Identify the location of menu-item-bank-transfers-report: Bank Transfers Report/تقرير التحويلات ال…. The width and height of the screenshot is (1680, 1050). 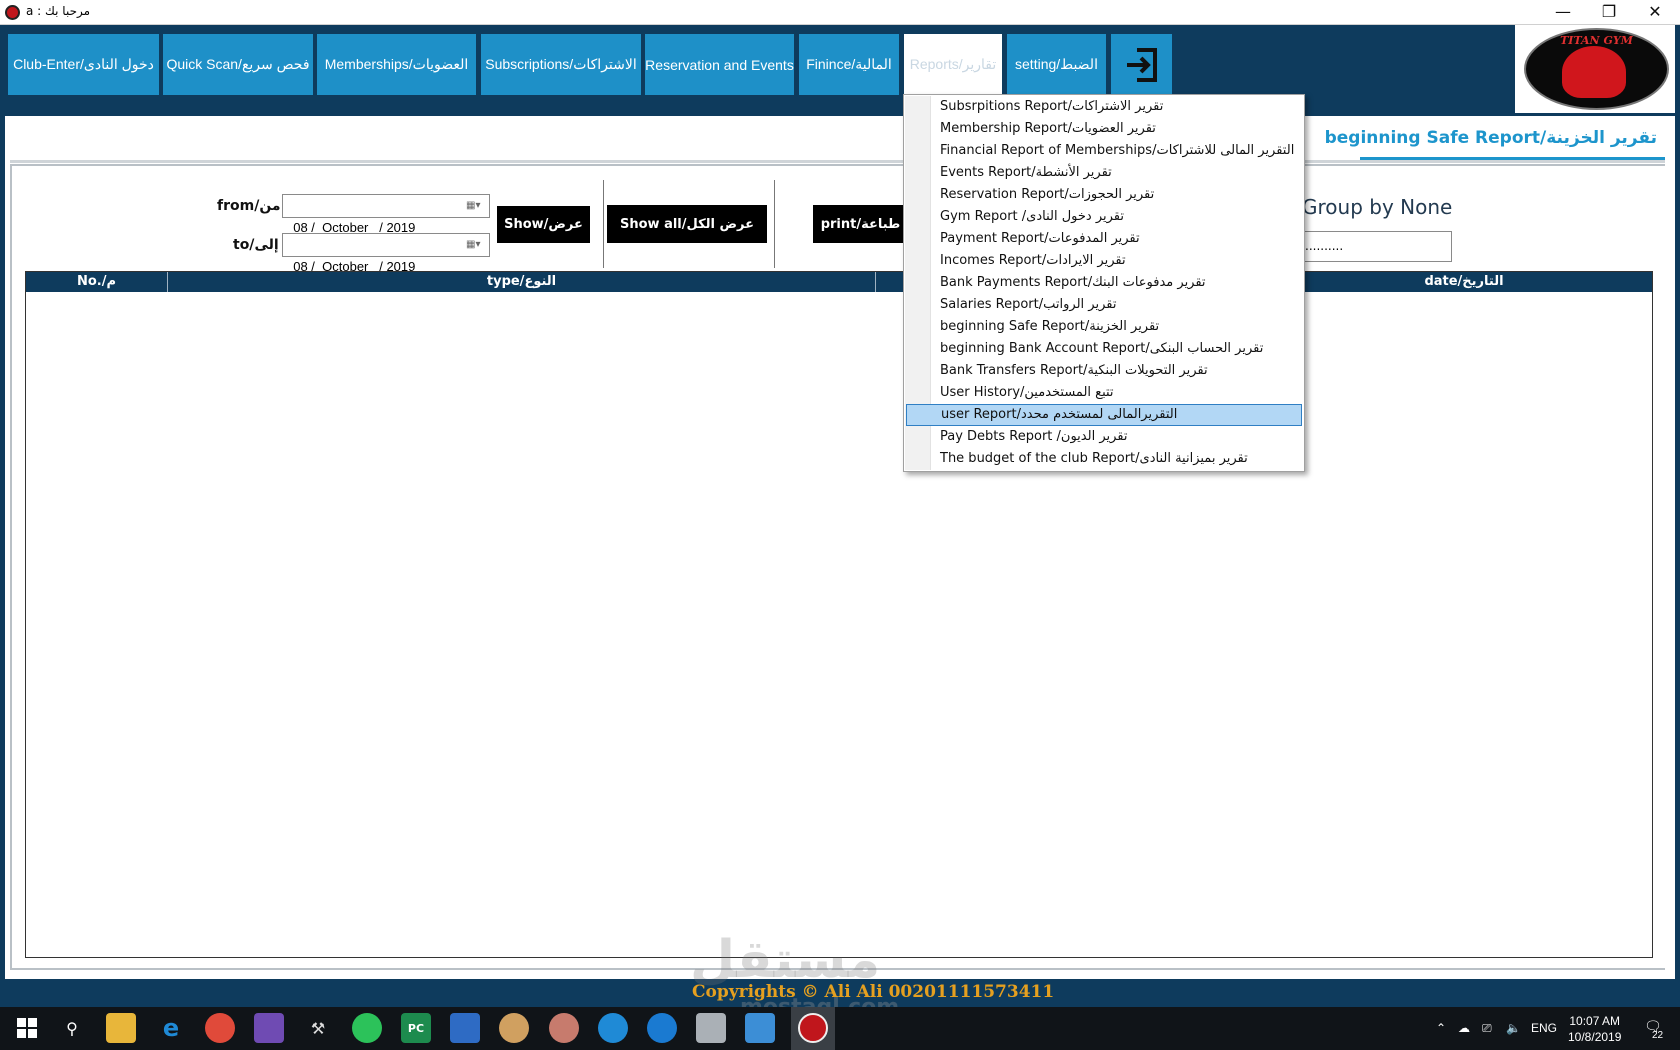
(1104, 371).